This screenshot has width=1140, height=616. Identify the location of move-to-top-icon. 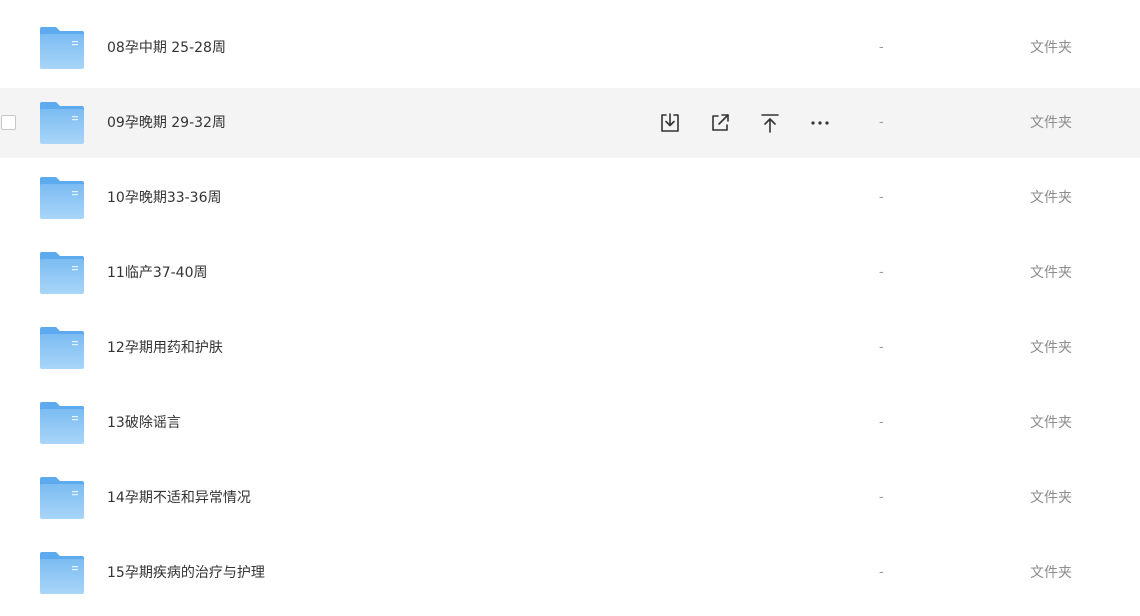
(770, 123).